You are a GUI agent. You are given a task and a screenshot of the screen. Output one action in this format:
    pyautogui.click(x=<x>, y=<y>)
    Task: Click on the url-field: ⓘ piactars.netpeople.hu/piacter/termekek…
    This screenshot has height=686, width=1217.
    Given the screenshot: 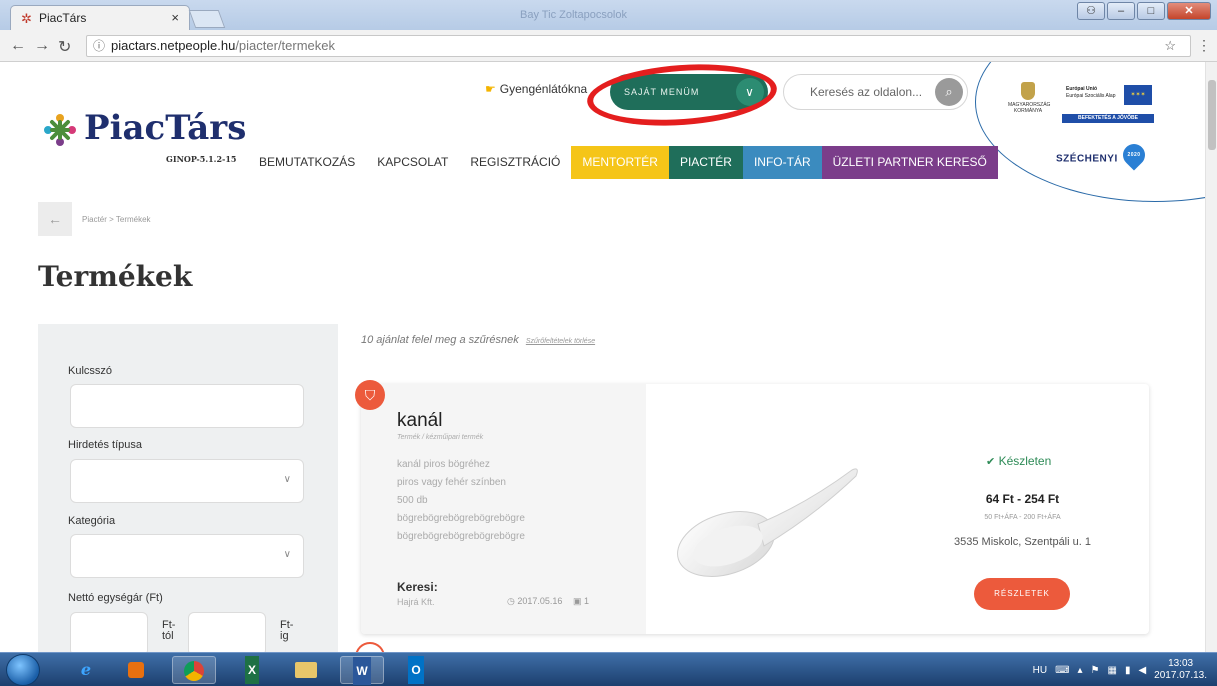 What is the action you would take?
    pyautogui.click(x=638, y=46)
    